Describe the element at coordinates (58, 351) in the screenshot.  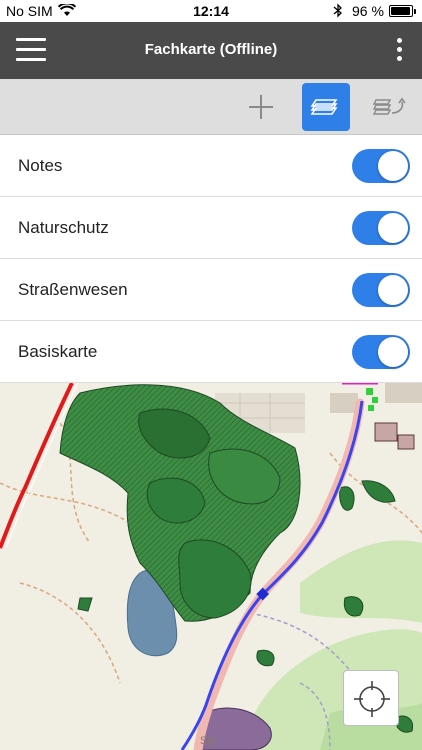
I see `layer-label: Basiskarte` at that location.